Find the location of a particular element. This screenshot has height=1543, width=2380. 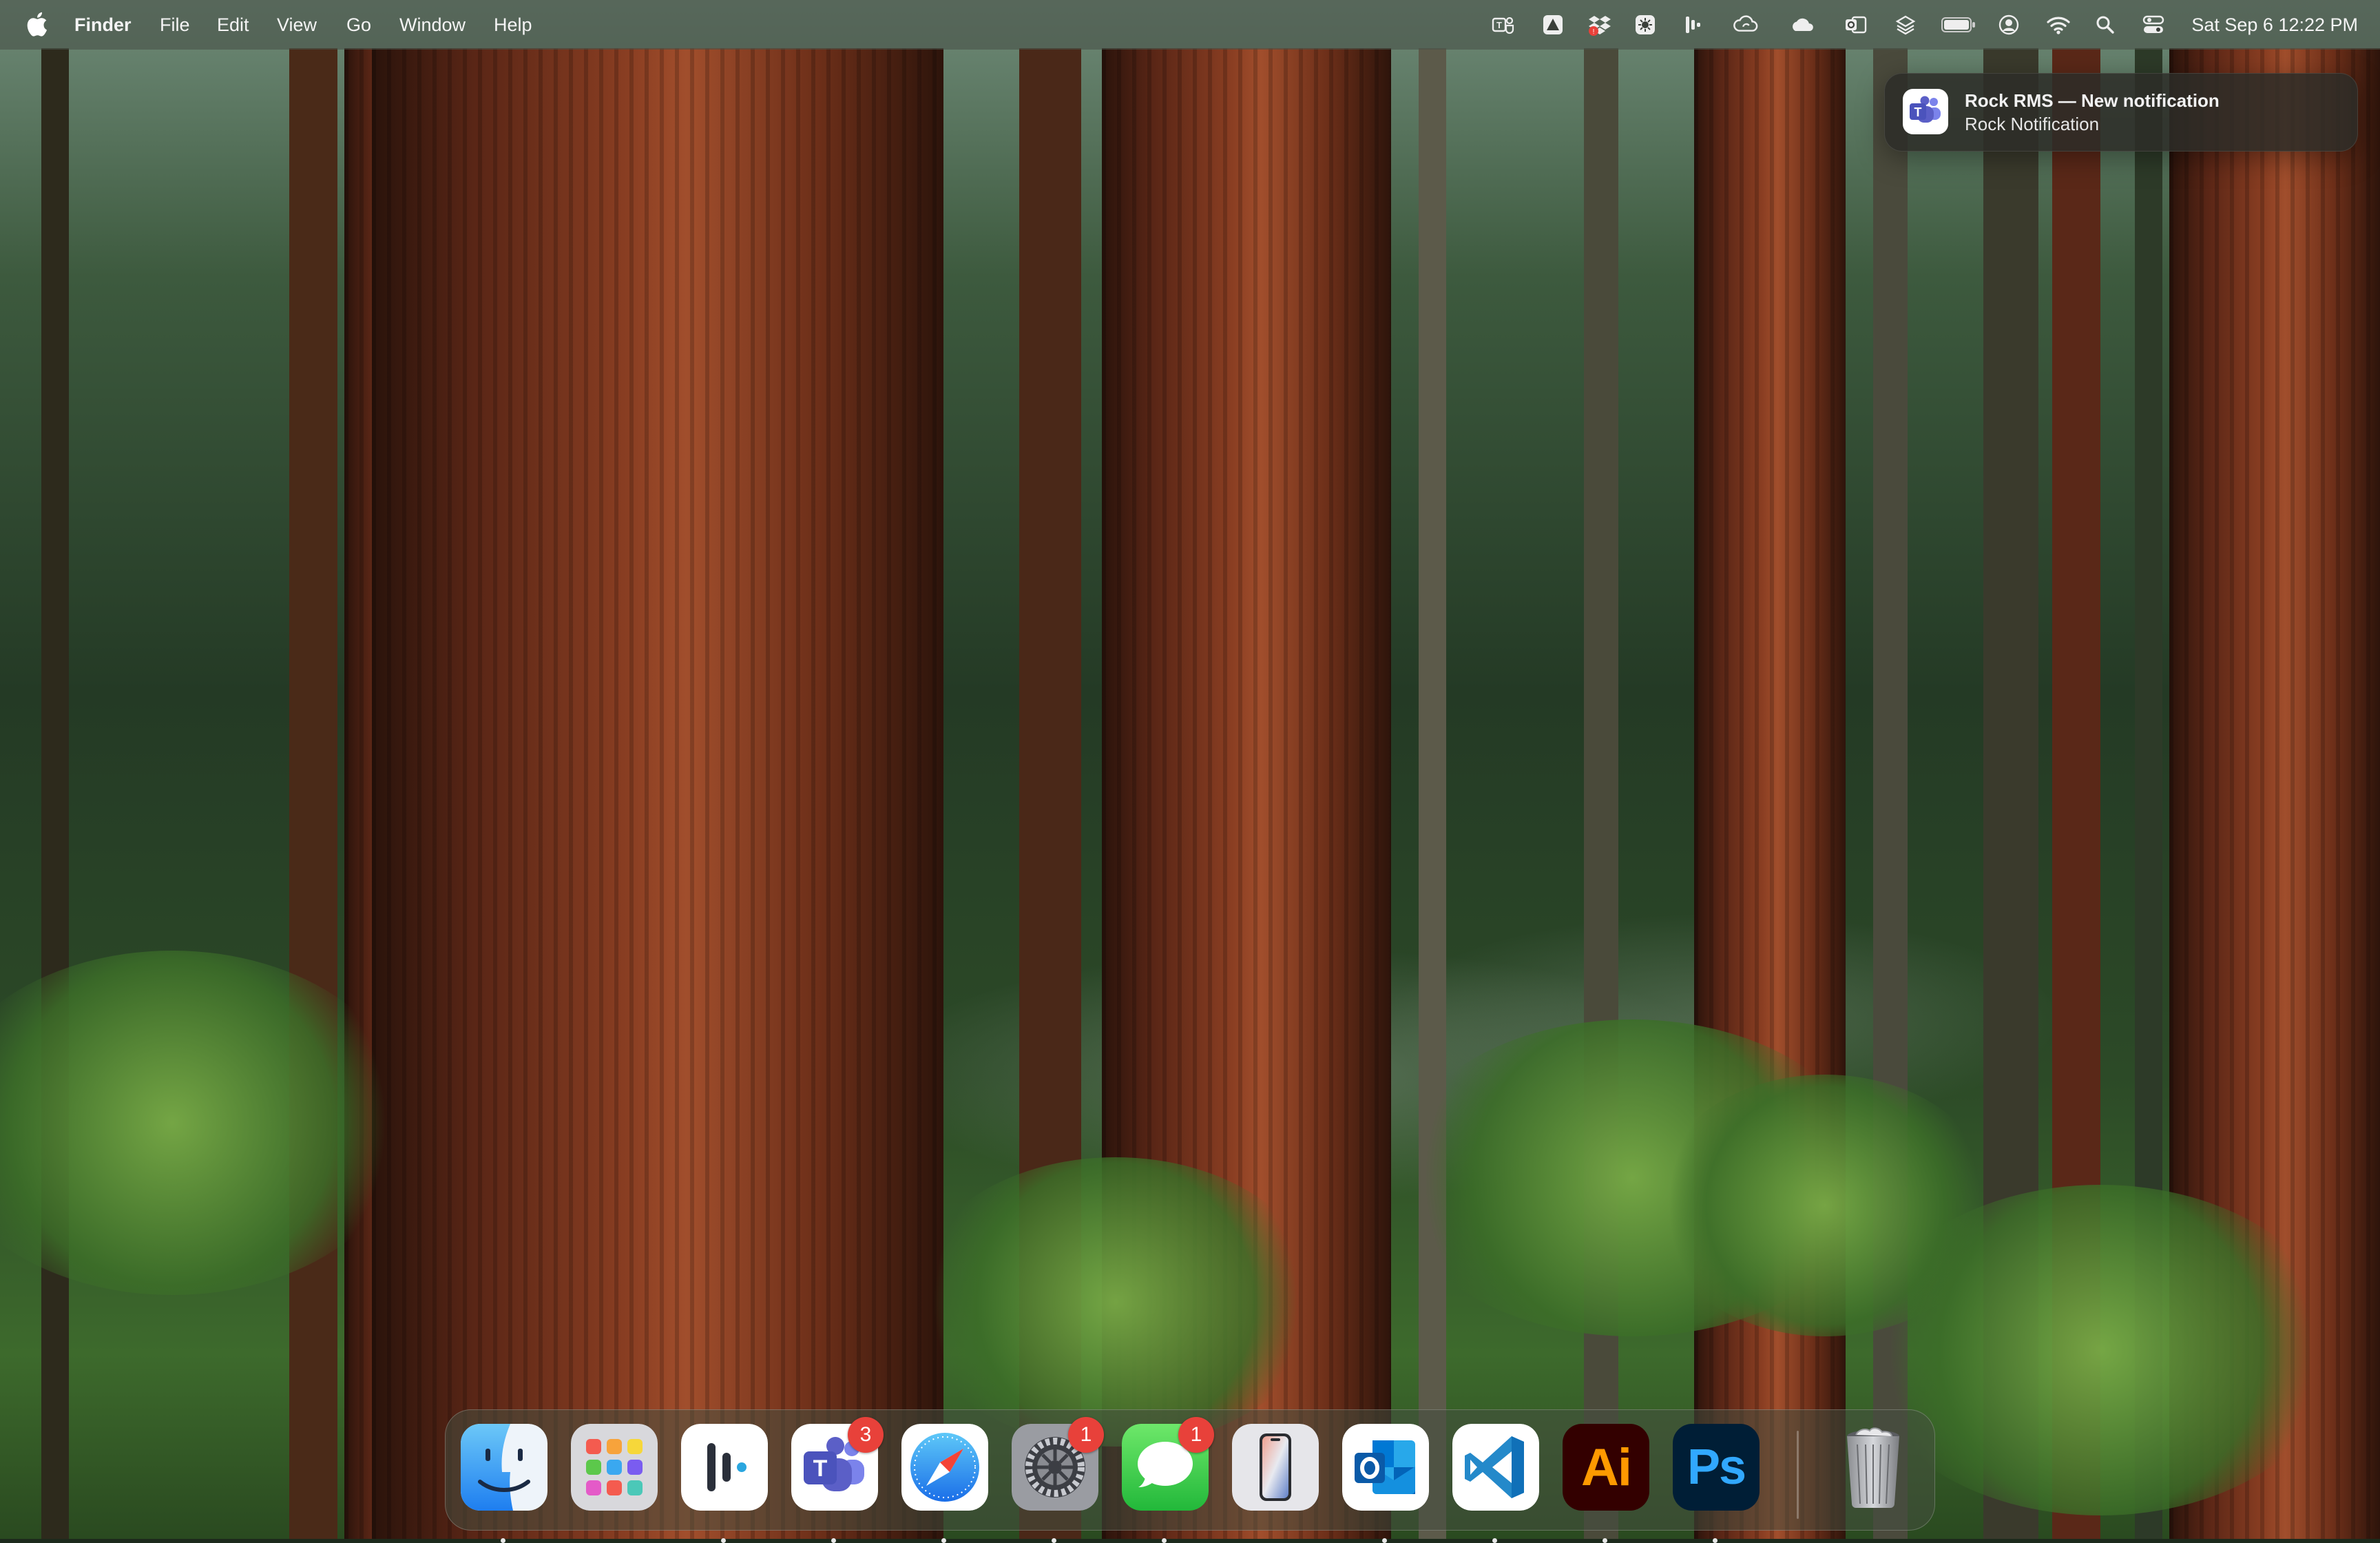

cloud-sync-status-icon is located at coordinates (1746, 25).